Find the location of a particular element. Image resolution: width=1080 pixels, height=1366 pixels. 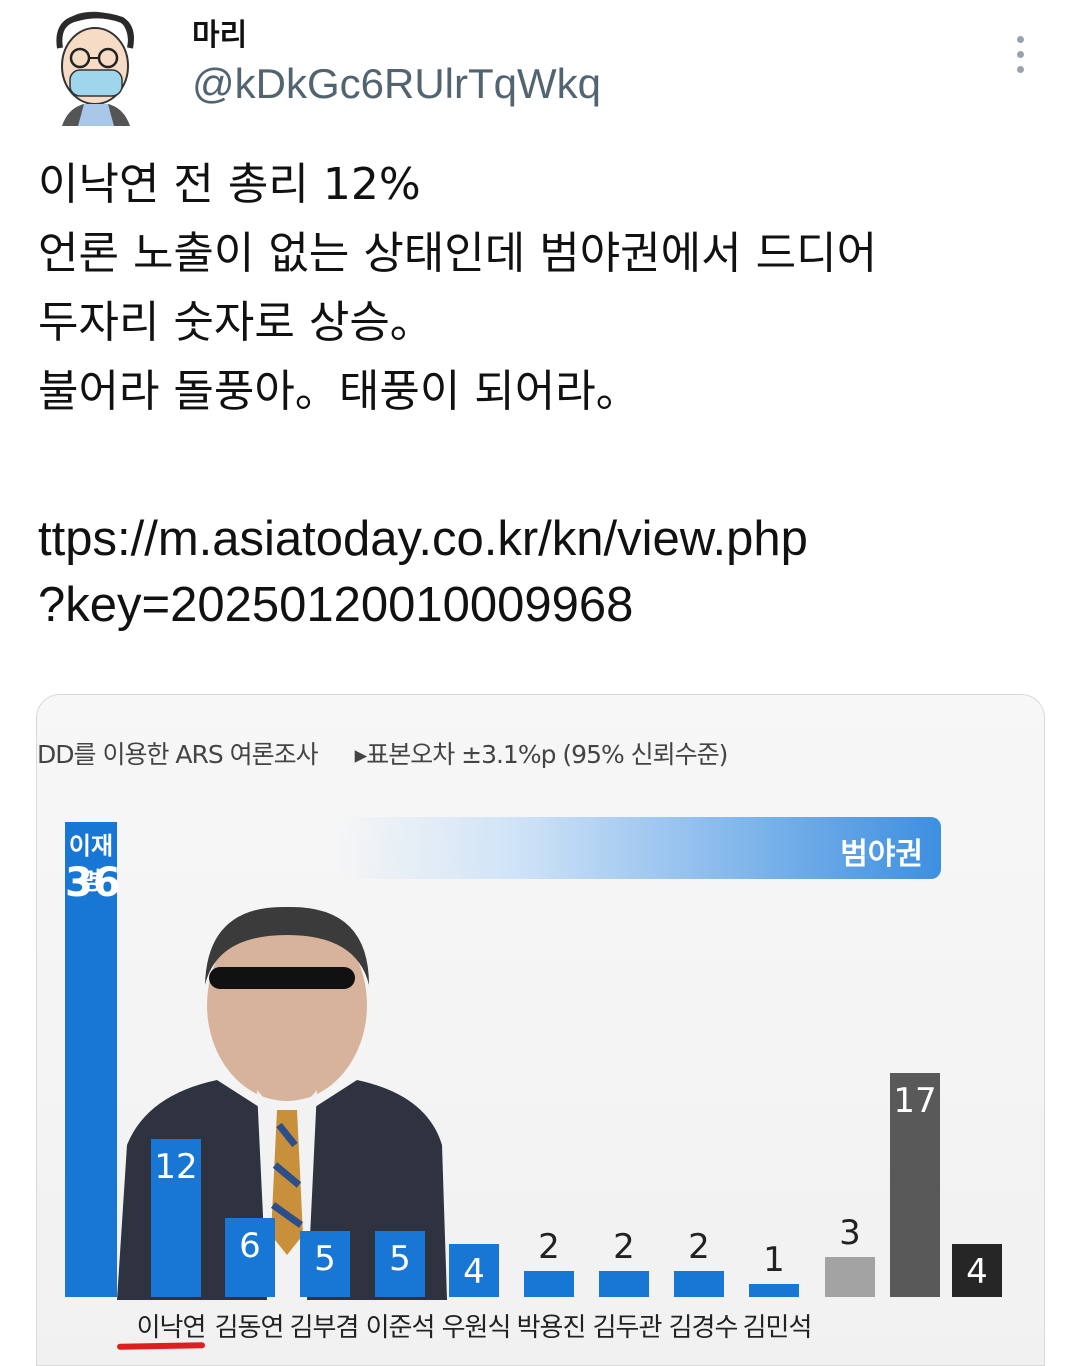

chart-bar: 1 is located at coordinates (774, 1268).